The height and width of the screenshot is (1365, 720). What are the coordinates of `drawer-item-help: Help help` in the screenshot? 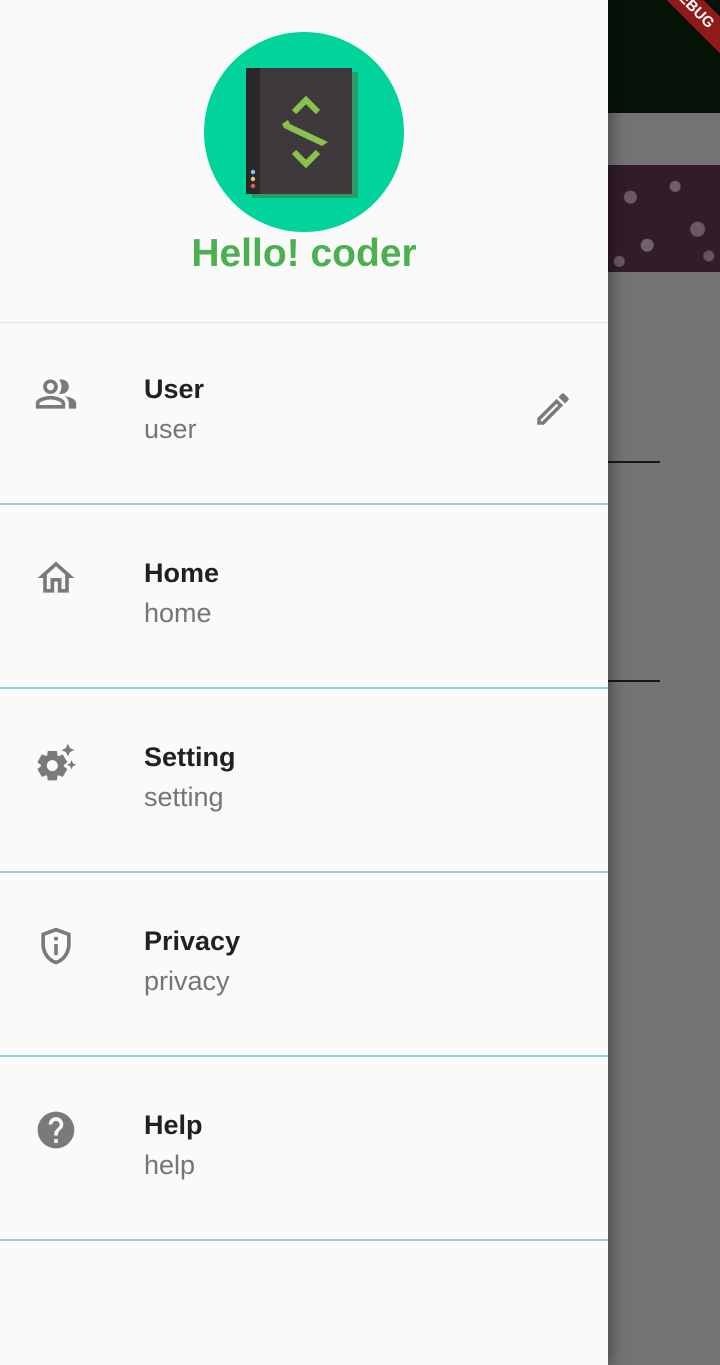 It's located at (304, 1148).